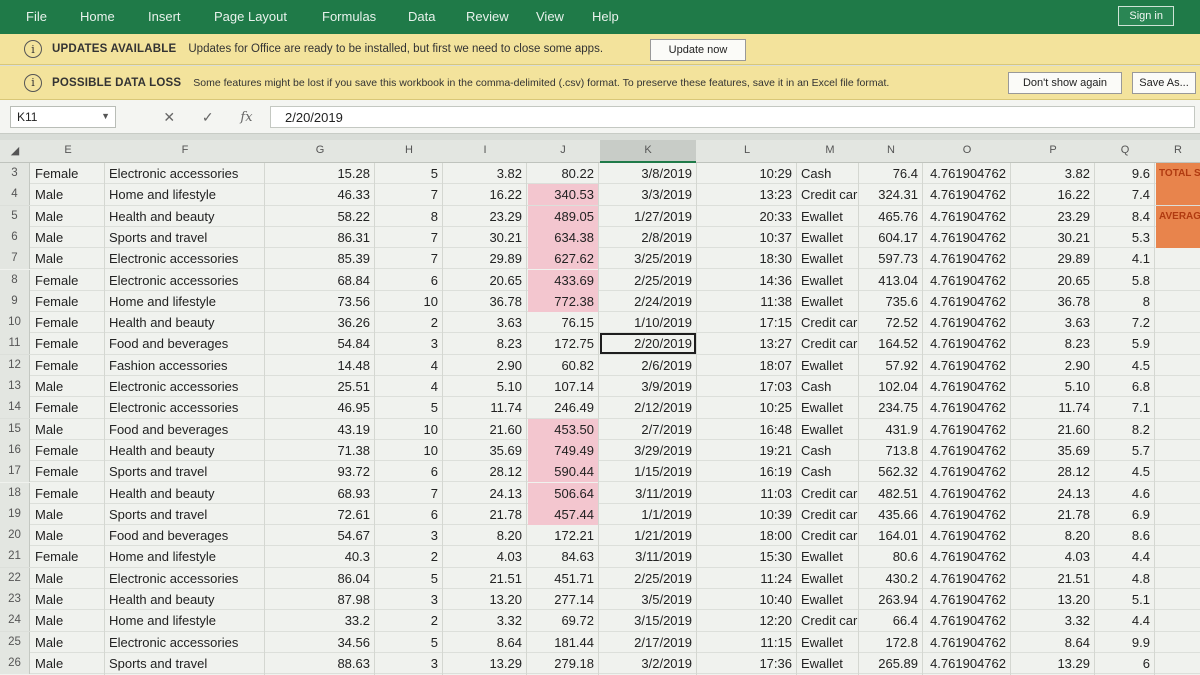 The height and width of the screenshot is (675, 1200). Describe the element at coordinates (1125, 429) in the screenshot. I see `cell-q: 8.2` at that location.